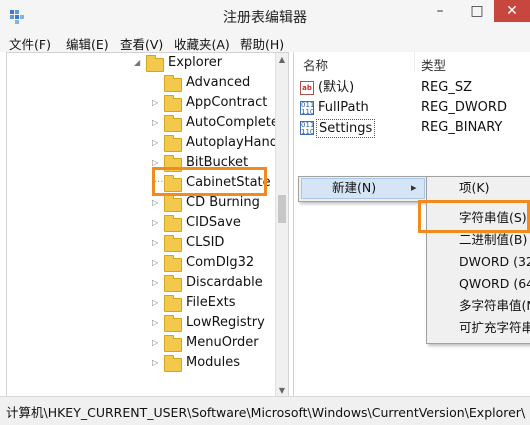 The height and width of the screenshot is (425, 530). What do you see at coordinates (205, 242) in the screenshot?
I see `tree-item-label: CLSID` at bounding box center [205, 242].